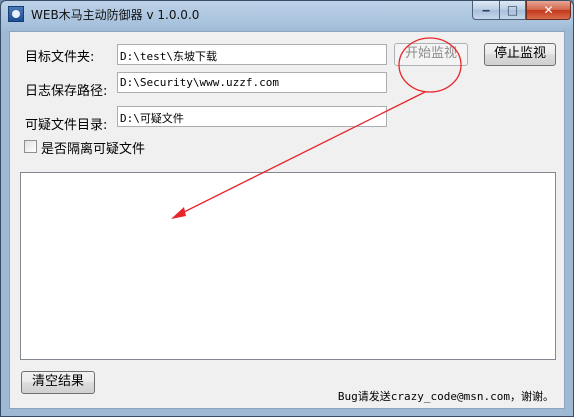  Describe the element at coordinates (66, 91) in the screenshot. I see `log-path-label: 日志保存路径:` at that location.